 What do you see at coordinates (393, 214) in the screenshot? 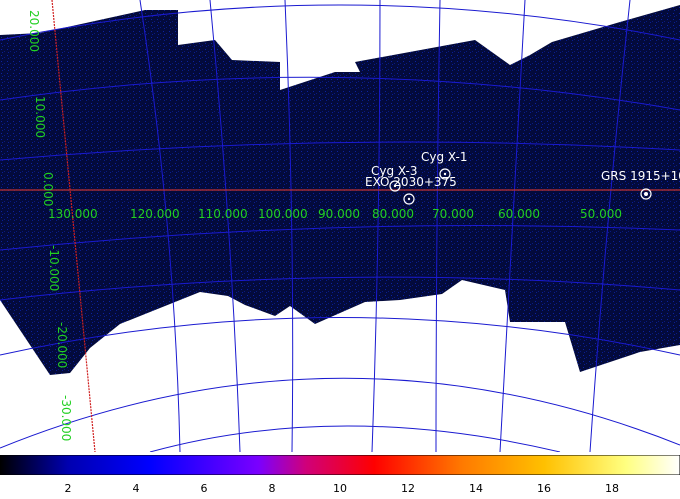
I see `lon-label: 80.000` at bounding box center [393, 214].